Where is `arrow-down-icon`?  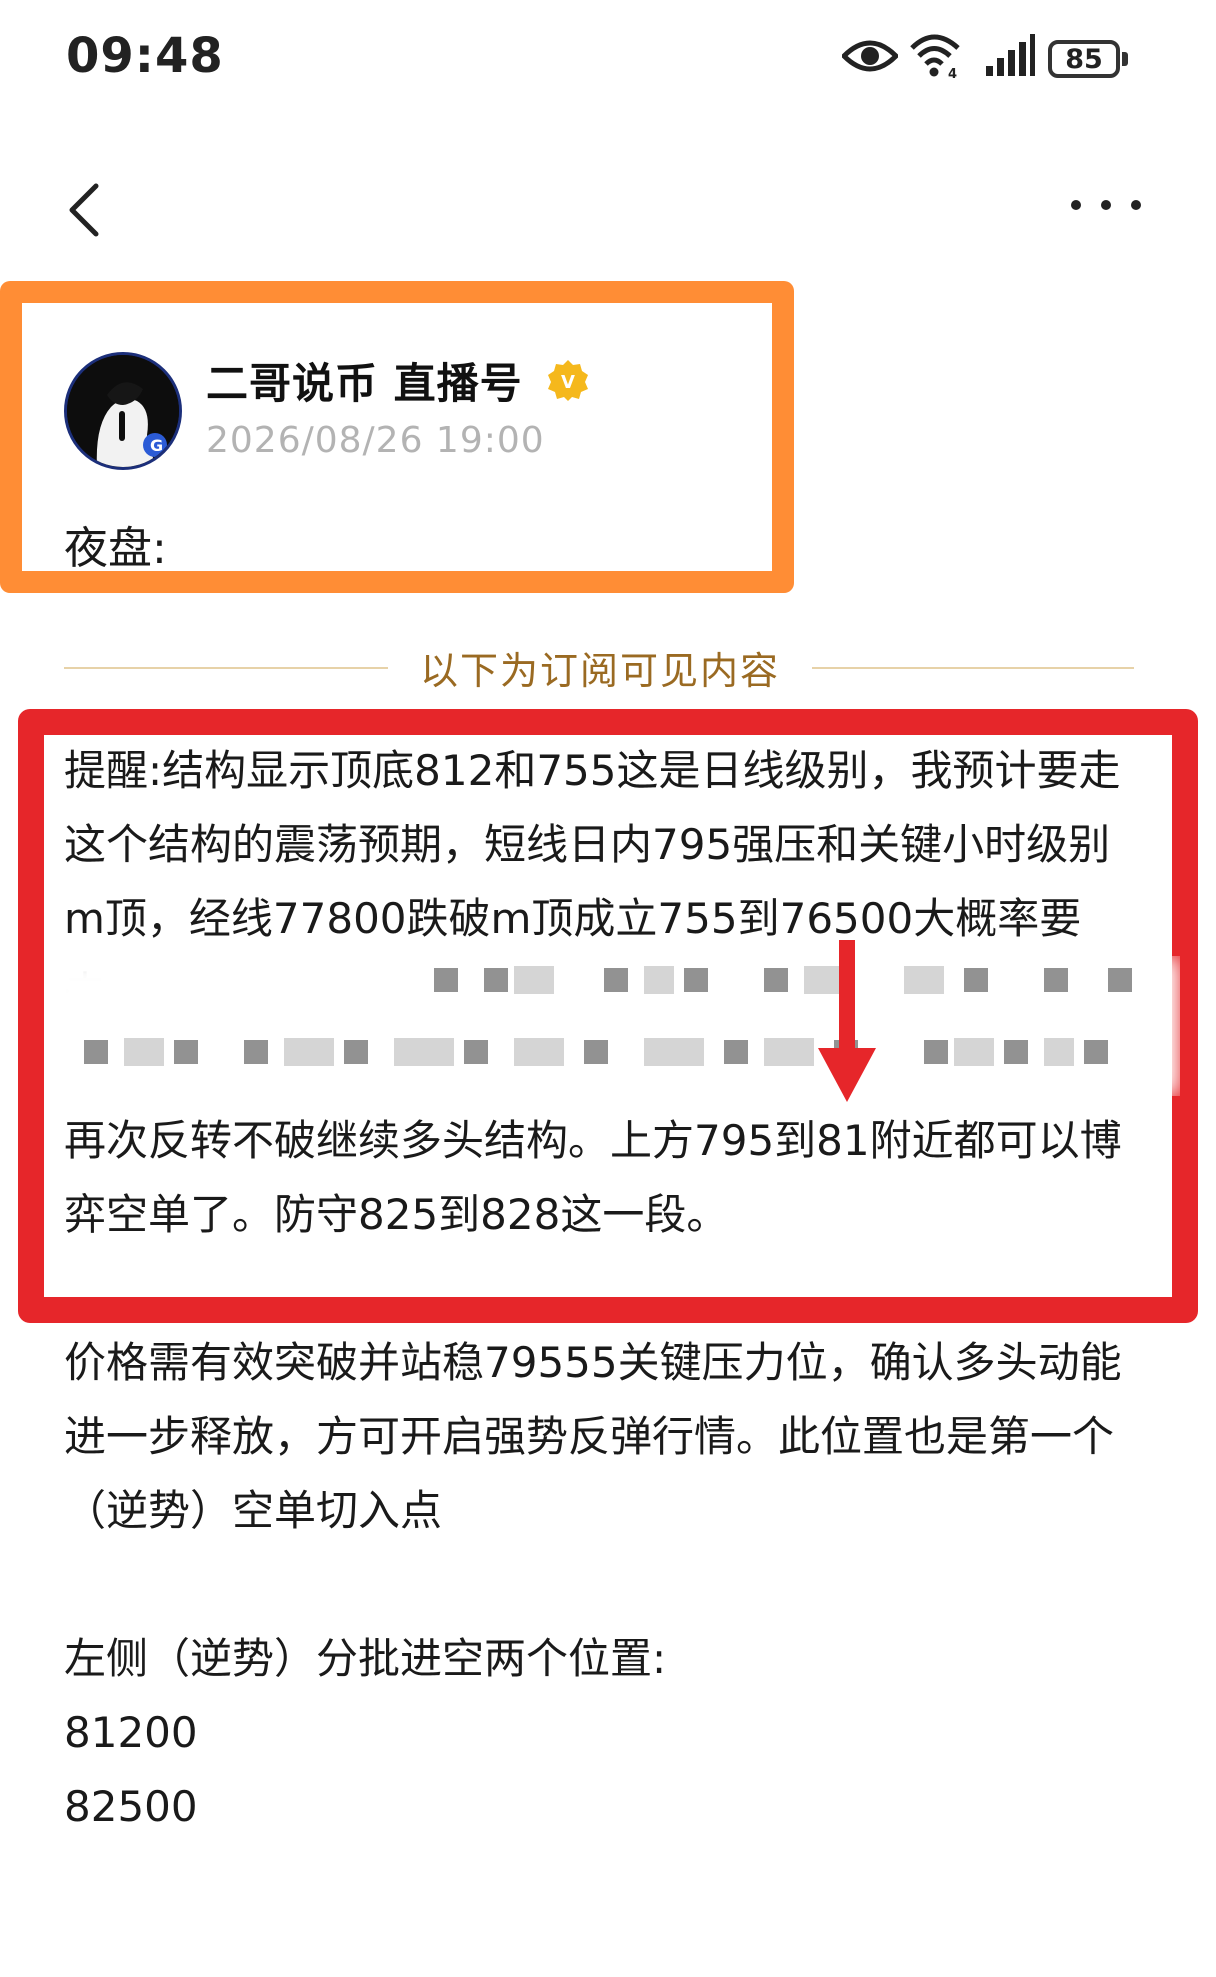
arrow-down-icon is located at coordinates (847, 1021).